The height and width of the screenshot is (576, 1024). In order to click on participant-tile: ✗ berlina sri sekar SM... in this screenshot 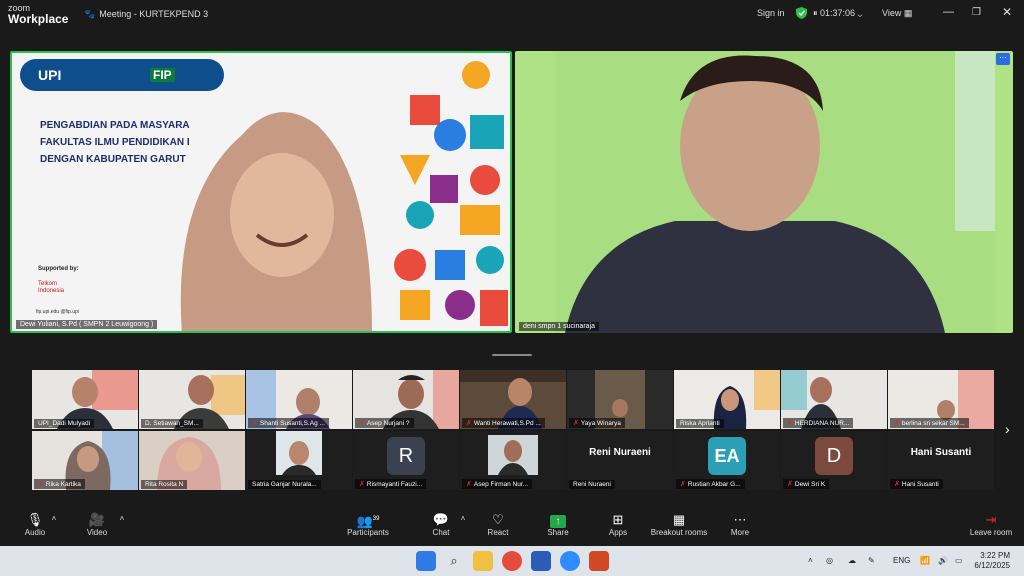, I will do `click(941, 399)`.